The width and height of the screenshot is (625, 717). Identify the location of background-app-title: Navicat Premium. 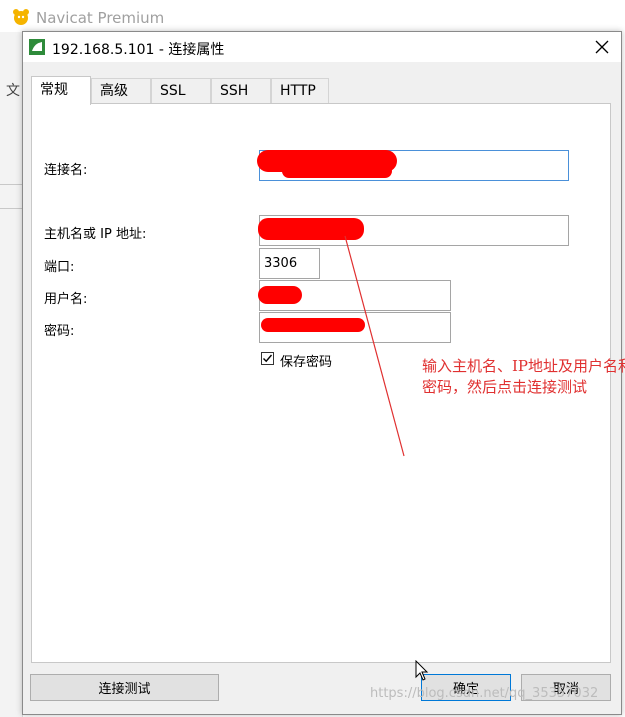
(100, 18).